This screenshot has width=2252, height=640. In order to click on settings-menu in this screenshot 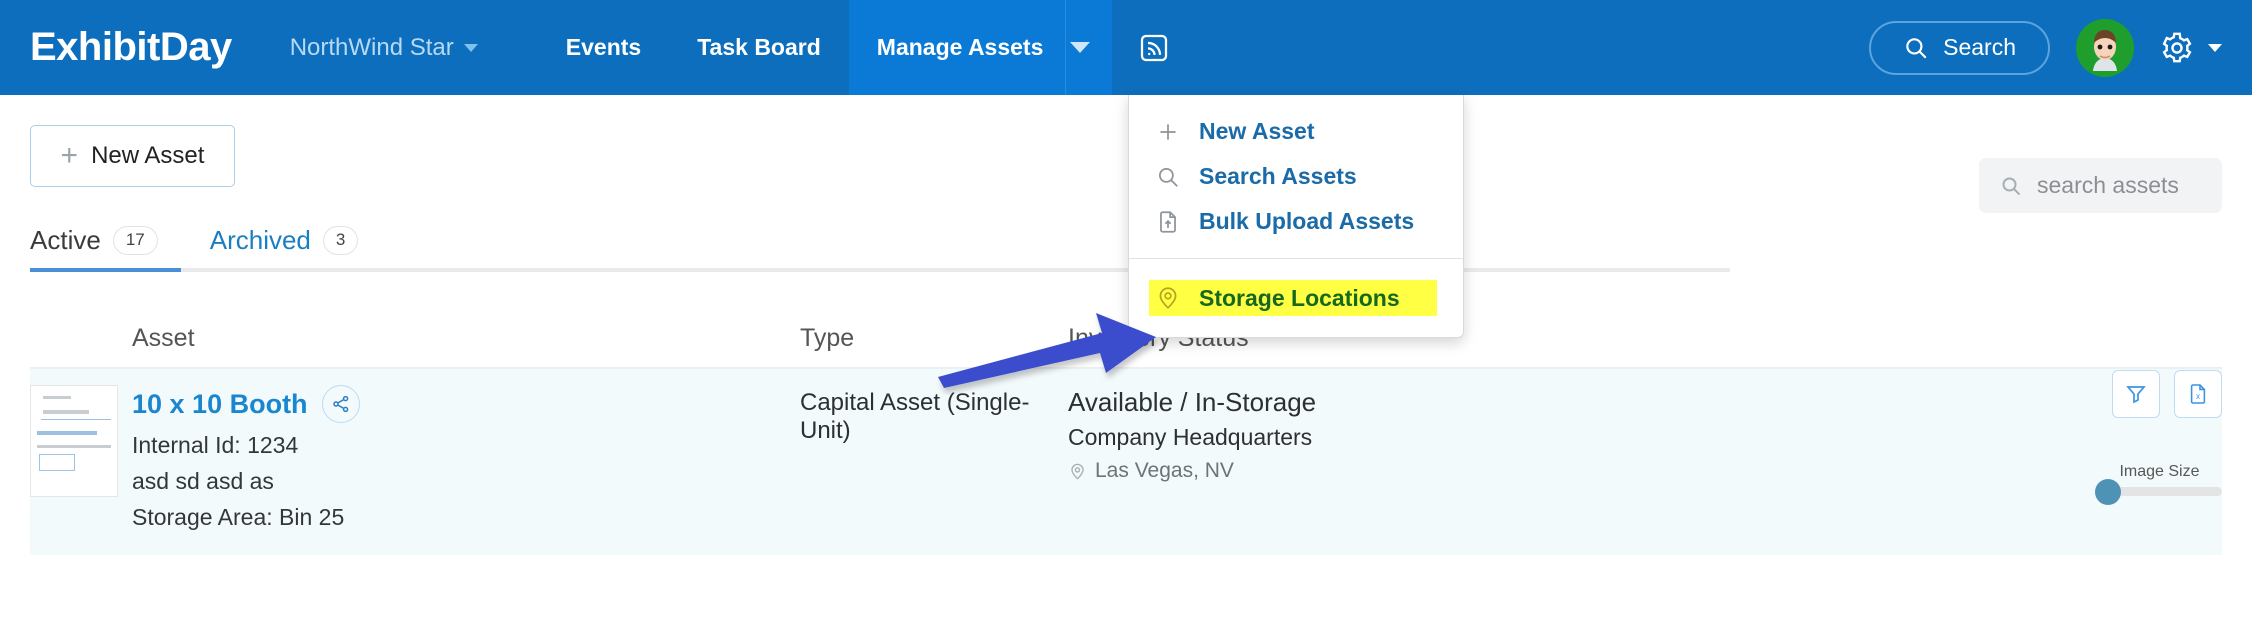, I will do `click(2191, 48)`.